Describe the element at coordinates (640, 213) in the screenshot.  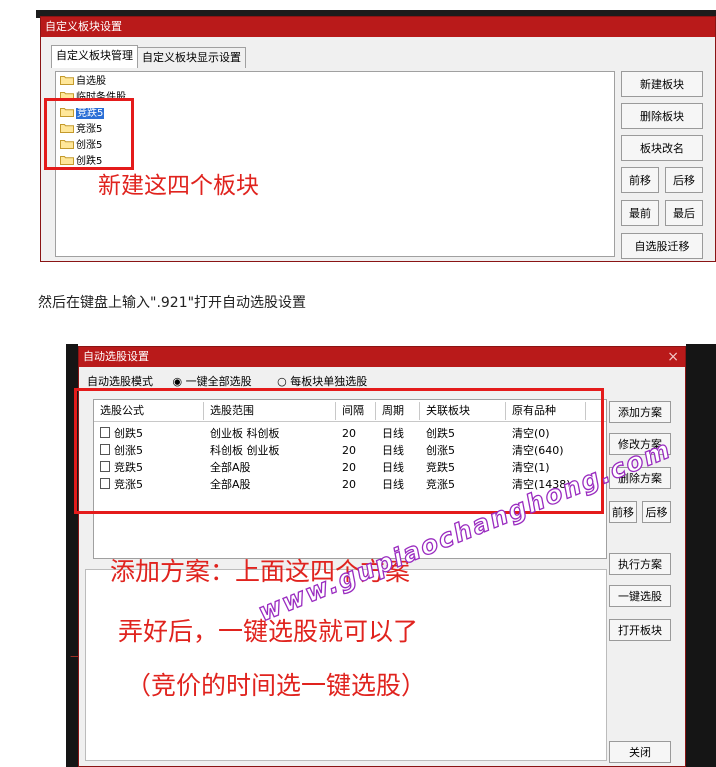
I see `move-first-button: 最前` at that location.